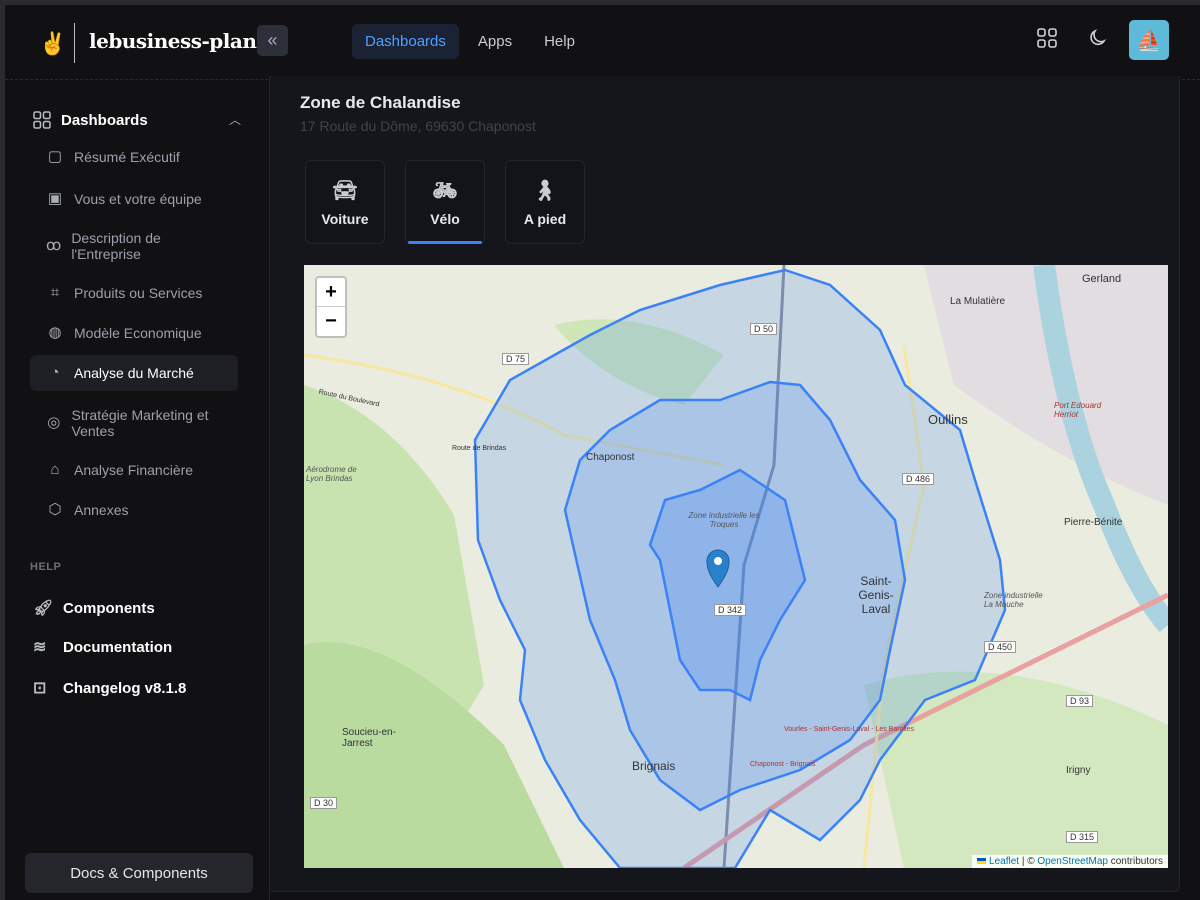 This screenshot has height=900, width=1200. I want to click on bank-icon: ⌂, so click(55, 469).